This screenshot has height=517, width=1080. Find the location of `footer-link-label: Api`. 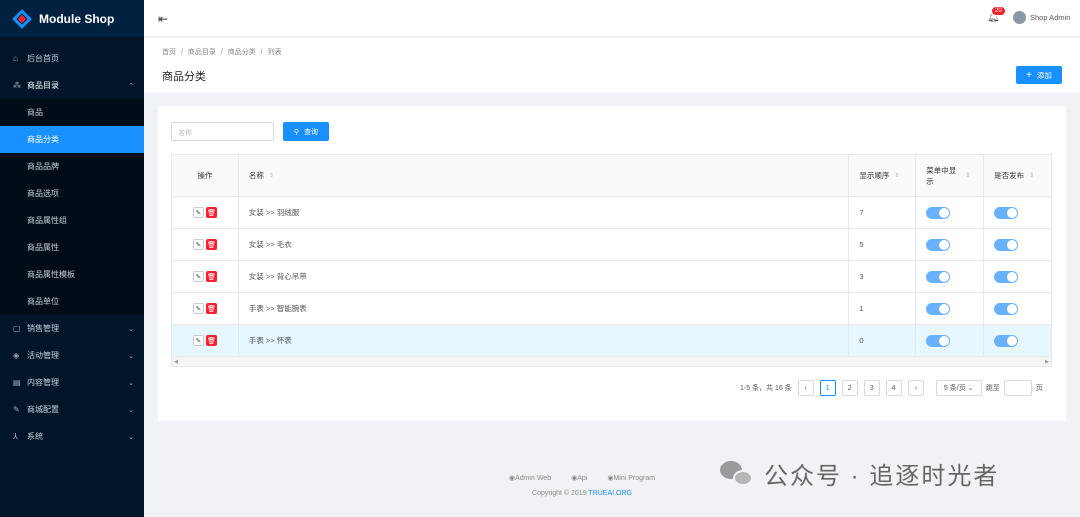

footer-link-label: Api is located at coordinates (582, 478).